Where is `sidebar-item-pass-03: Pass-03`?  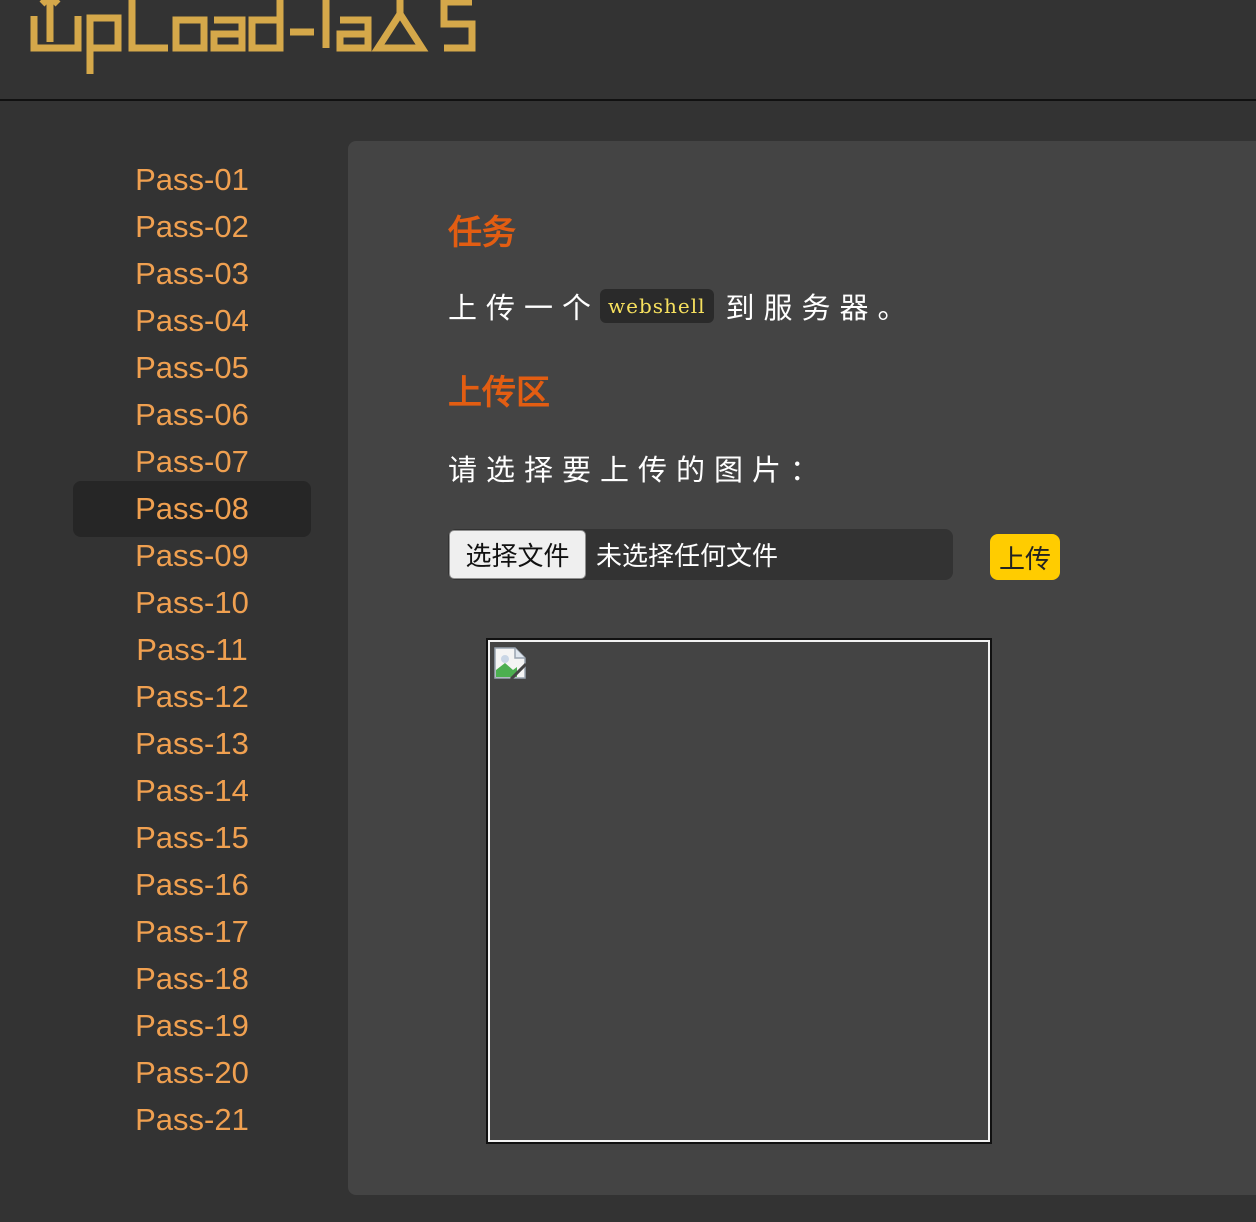 sidebar-item-pass-03: Pass-03 is located at coordinates (192, 273).